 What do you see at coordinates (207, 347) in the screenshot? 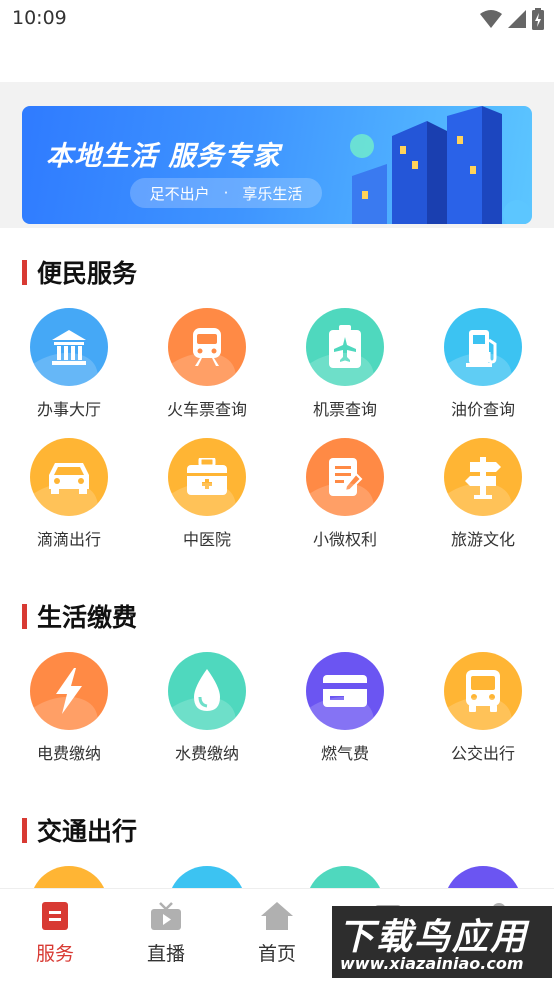
I see `train-icon` at bounding box center [207, 347].